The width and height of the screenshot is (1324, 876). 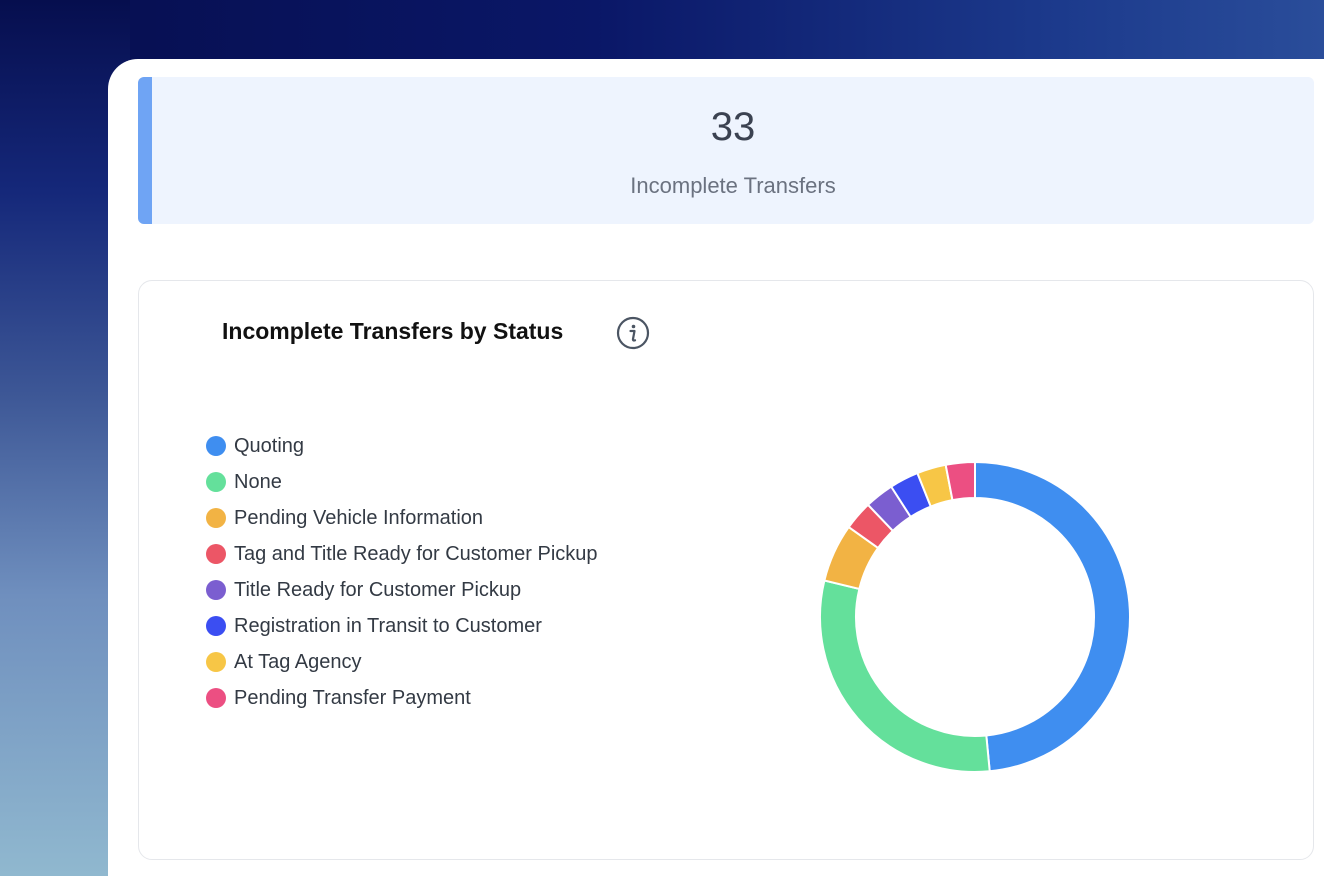 What do you see at coordinates (416, 554) in the screenshot?
I see `legend-label: Tag and Title Ready for Customer Pickup` at bounding box center [416, 554].